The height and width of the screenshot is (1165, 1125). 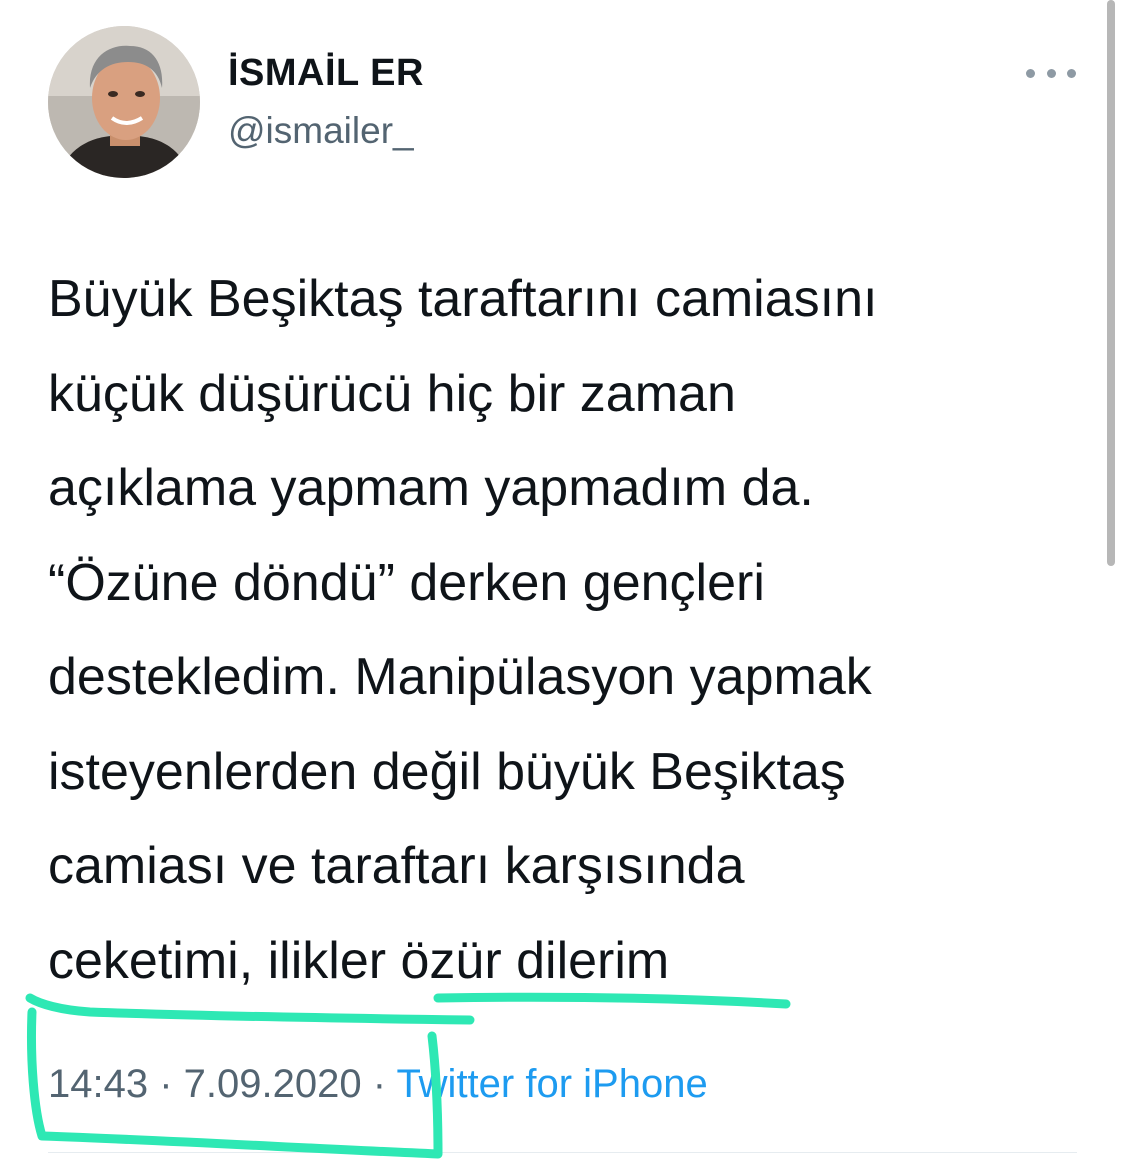 What do you see at coordinates (326, 73) in the screenshot?
I see `author-display-name: İSMAİL ER` at bounding box center [326, 73].